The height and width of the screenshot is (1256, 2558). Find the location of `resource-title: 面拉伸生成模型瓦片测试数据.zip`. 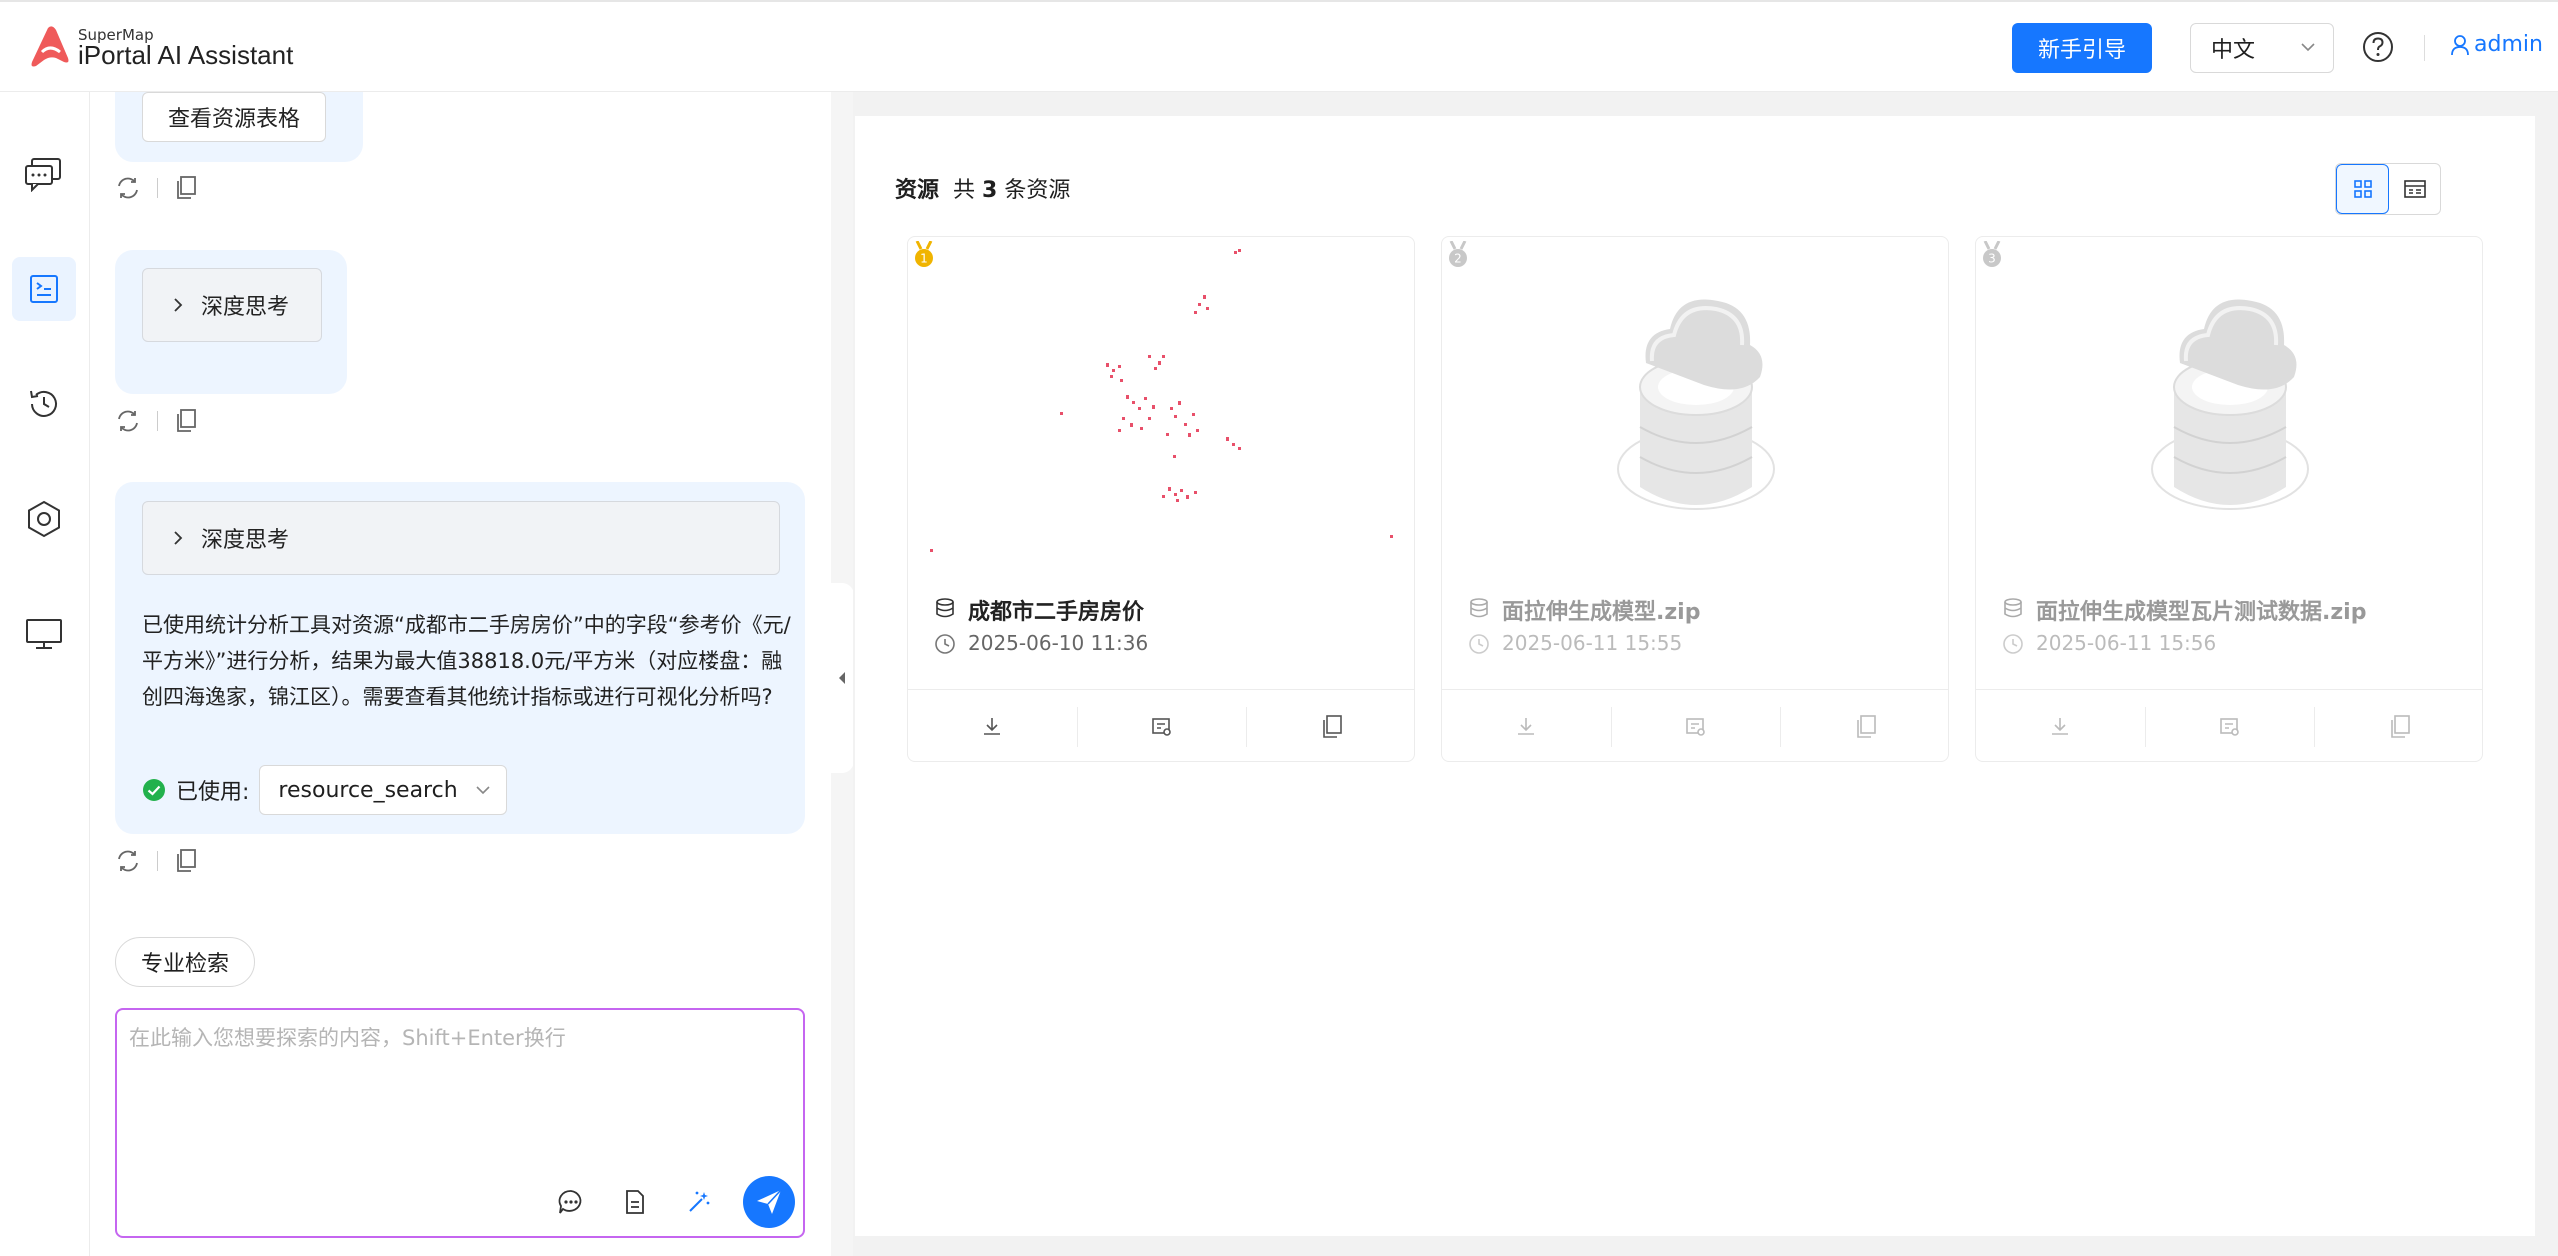

resource-title: 面拉伸生成模型瓦片测试数据.zip is located at coordinates (2201, 610).